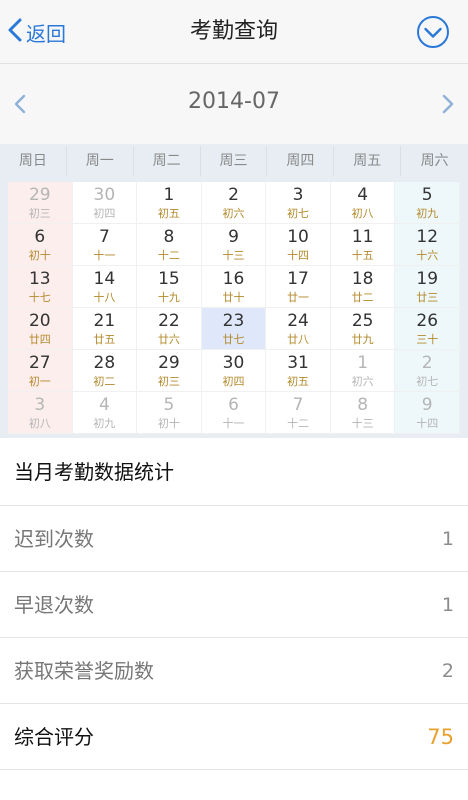  What do you see at coordinates (169, 279) in the screenshot?
I see `day-number: 15` at bounding box center [169, 279].